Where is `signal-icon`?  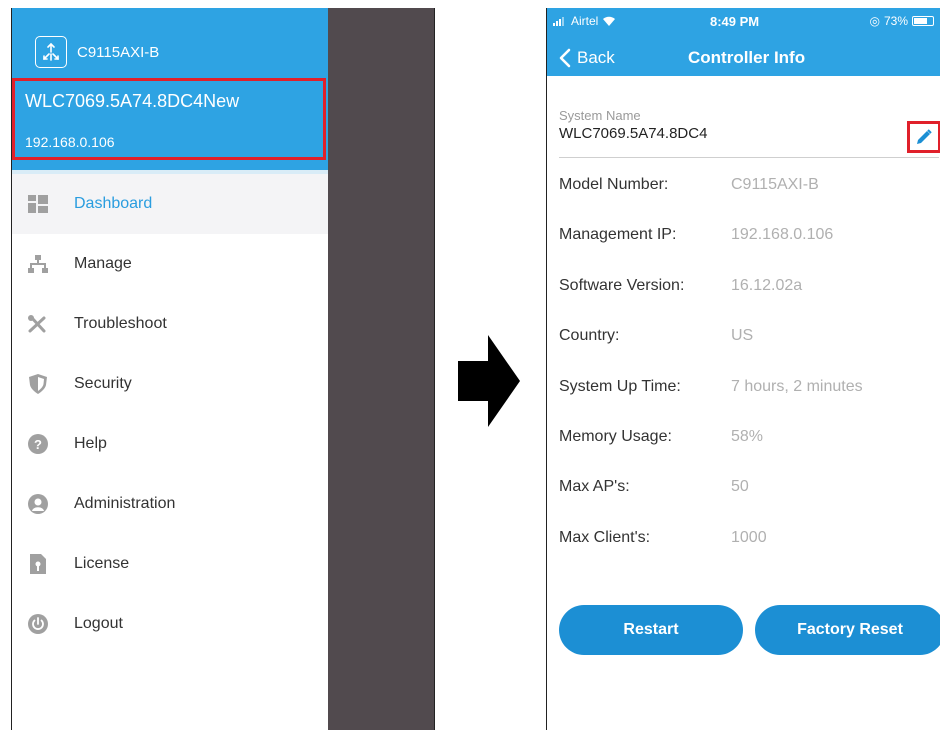 signal-icon is located at coordinates (558, 21).